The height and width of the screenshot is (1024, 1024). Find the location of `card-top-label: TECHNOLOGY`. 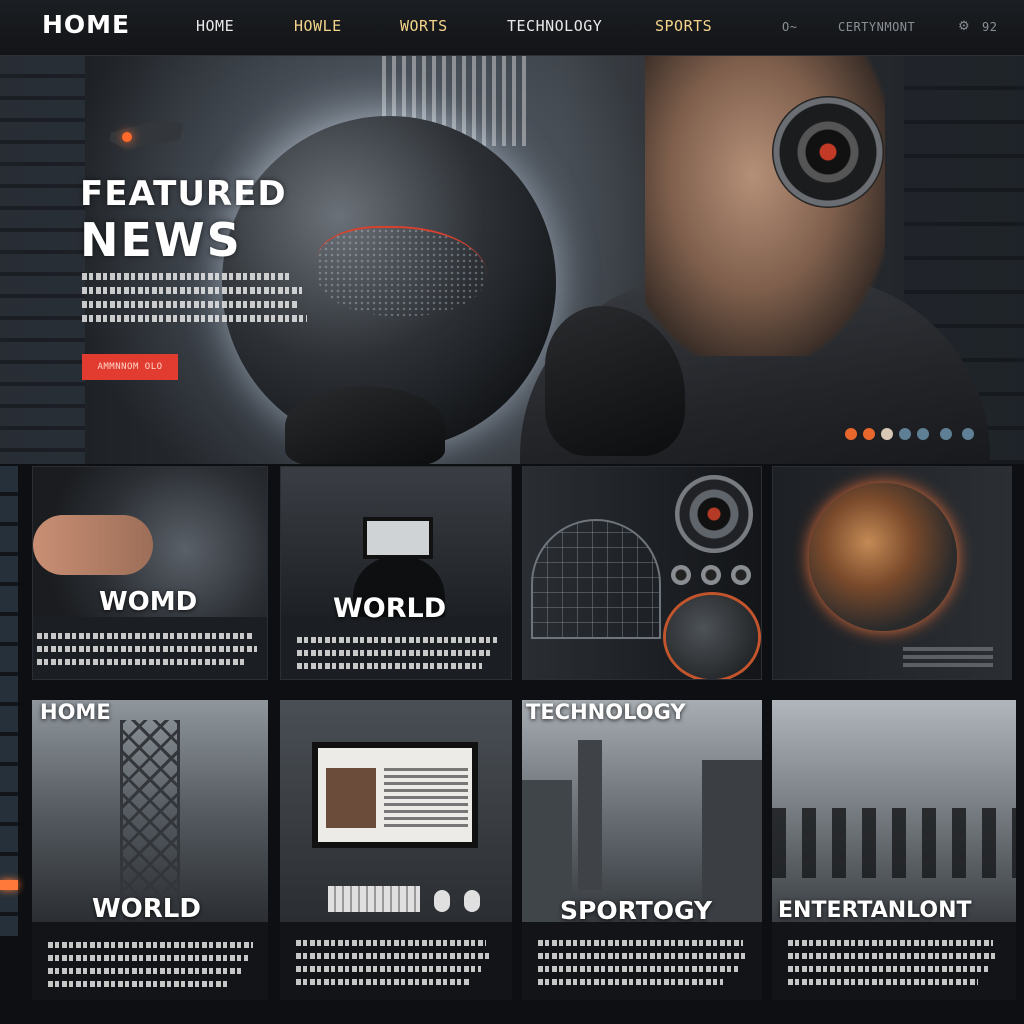

card-top-label: TECHNOLOGY is located at coordinates (606, 712).